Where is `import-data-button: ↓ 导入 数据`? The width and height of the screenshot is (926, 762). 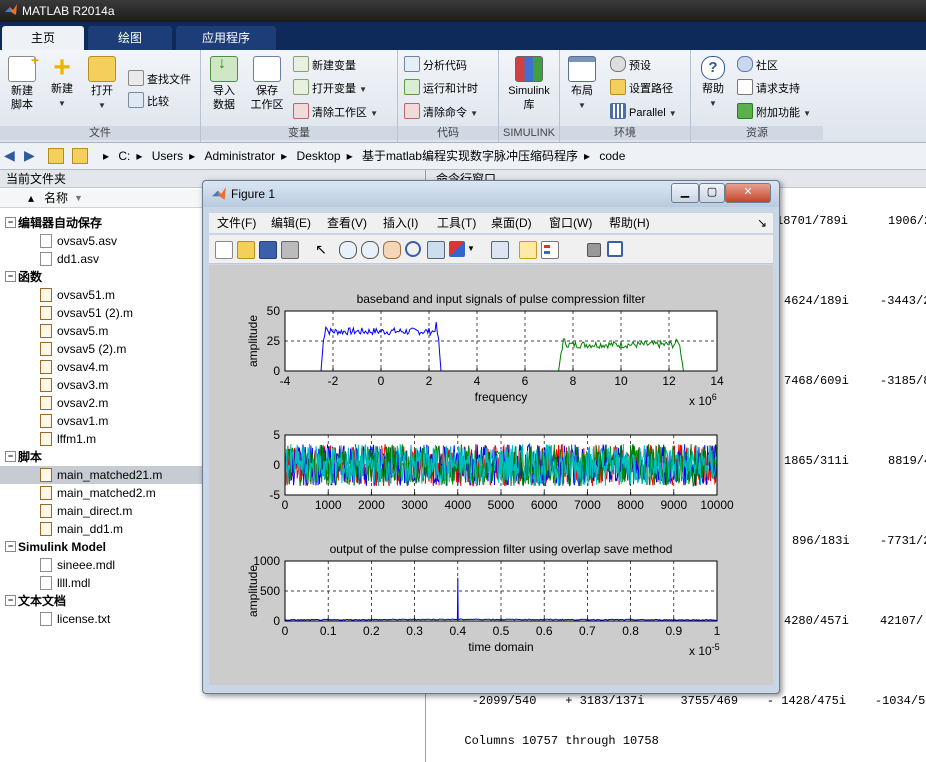
import-data-button: ↓ 导入 数据 is located at coordinates (224, 84).